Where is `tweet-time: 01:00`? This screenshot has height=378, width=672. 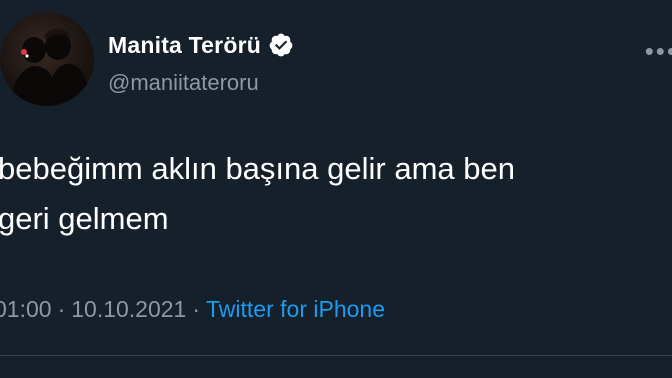 tweet-time: 01:00 is located at coordinates (26, 309).